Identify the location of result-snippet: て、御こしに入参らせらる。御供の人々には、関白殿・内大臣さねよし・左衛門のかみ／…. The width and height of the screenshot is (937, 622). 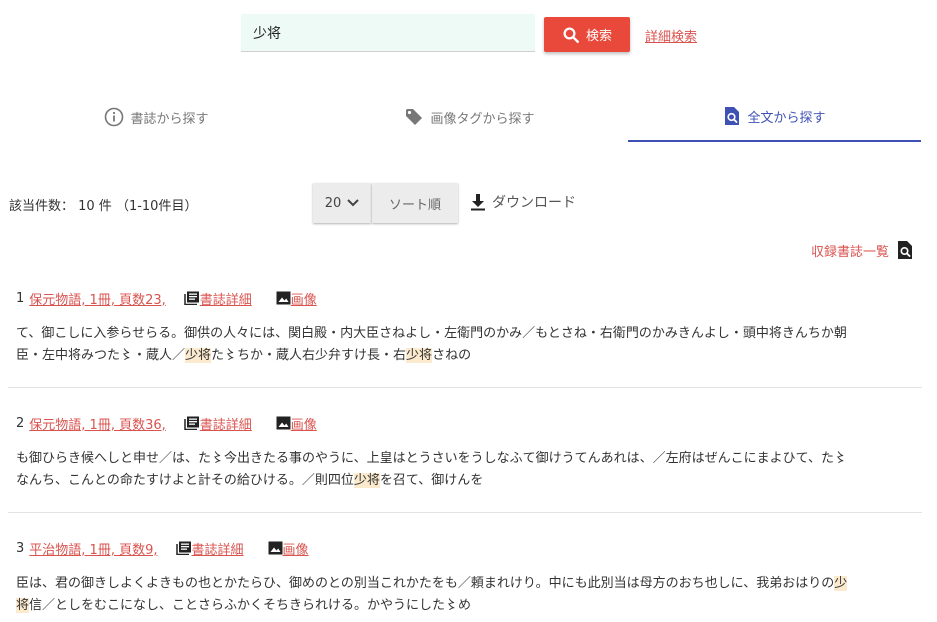
(465, 345).